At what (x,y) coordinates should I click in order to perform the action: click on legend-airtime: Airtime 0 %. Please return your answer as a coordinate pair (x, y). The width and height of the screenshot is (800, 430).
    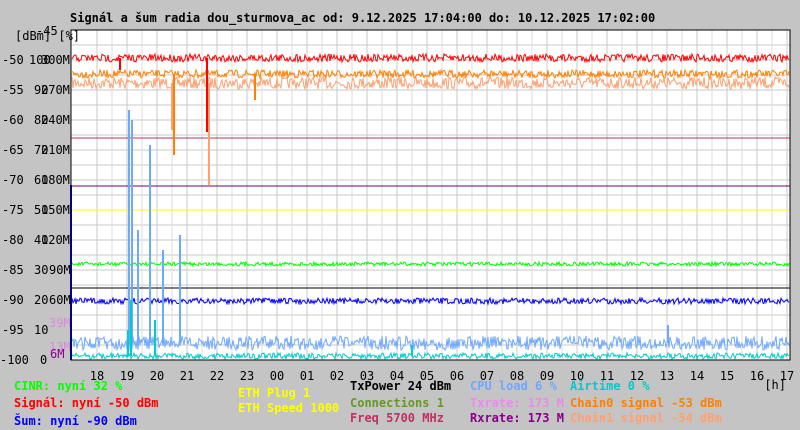
    Looking at the image, I should click on (610, 386).